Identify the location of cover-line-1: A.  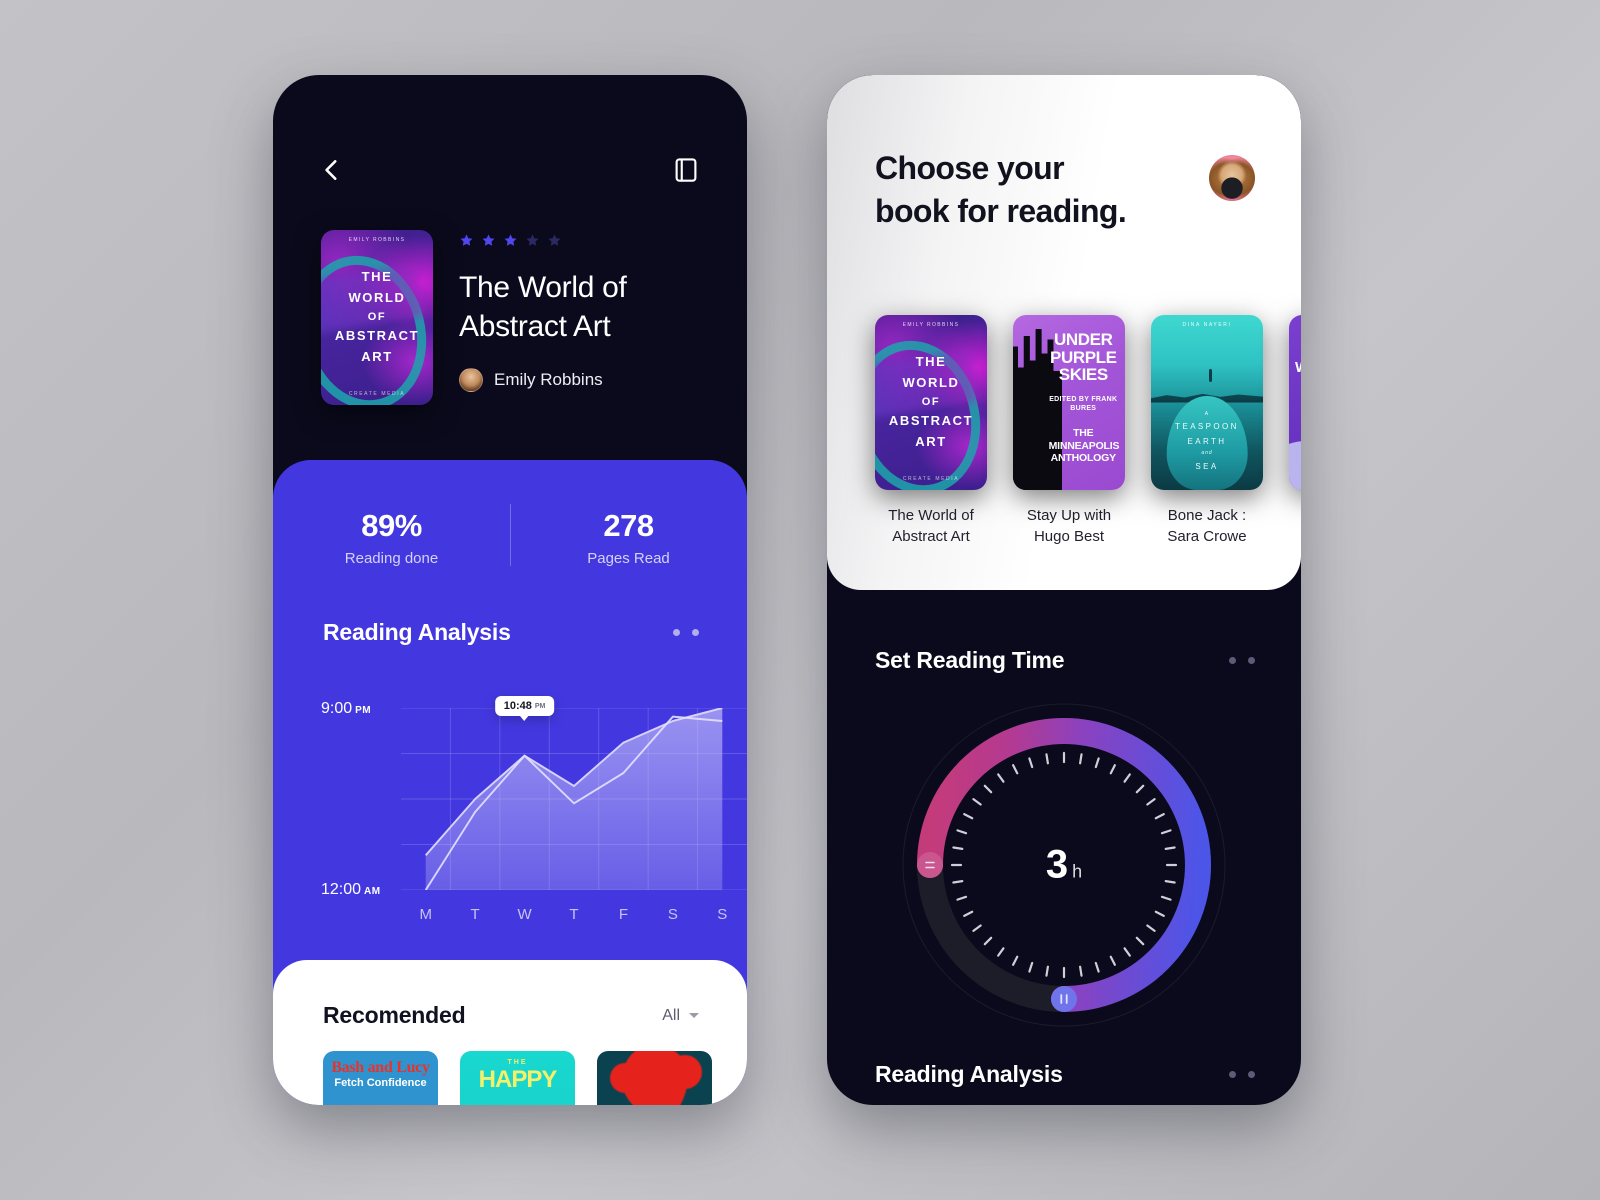
(1207, 413).